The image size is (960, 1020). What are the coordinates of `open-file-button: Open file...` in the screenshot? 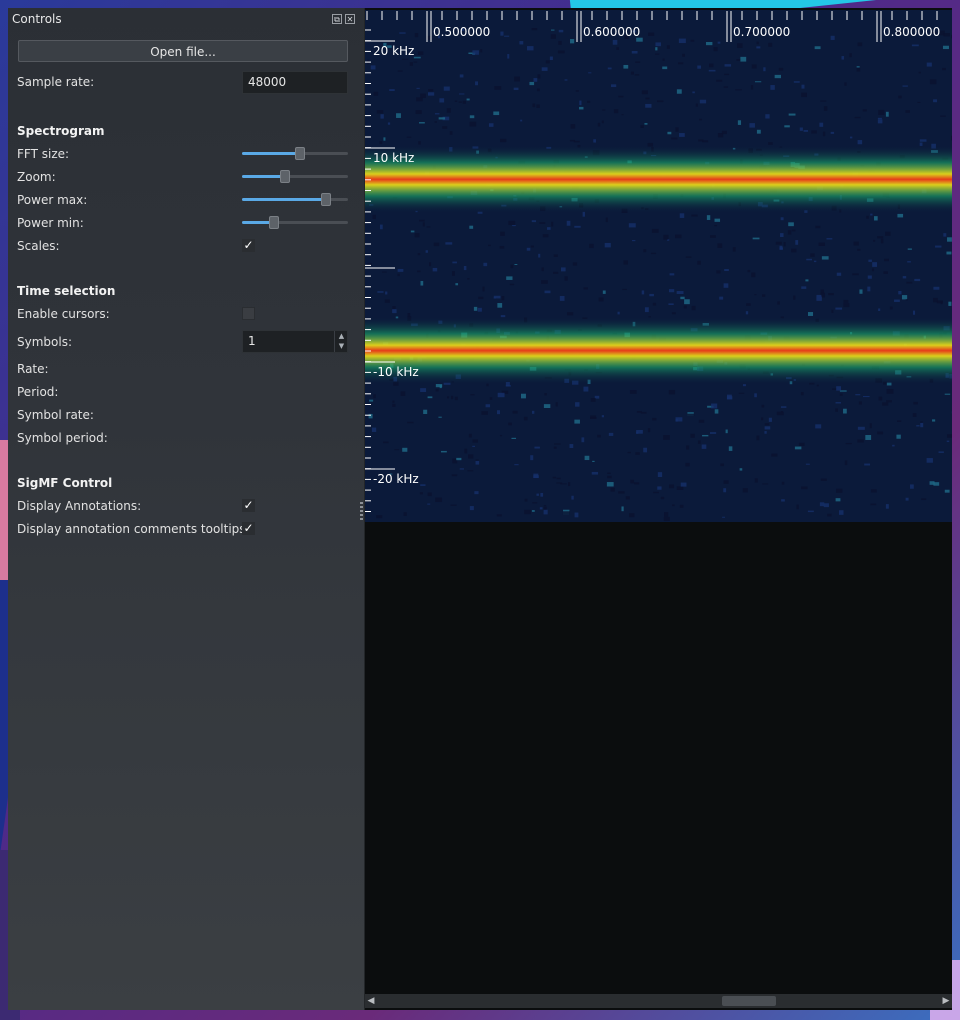 It's located at (183, 51).